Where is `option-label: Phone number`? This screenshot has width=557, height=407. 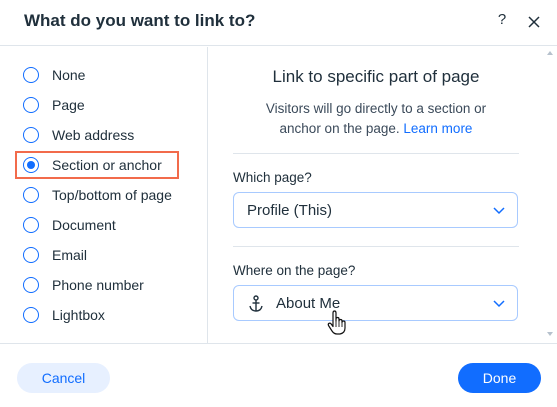
option-label: Phone number is located at coordinates (98, 285).